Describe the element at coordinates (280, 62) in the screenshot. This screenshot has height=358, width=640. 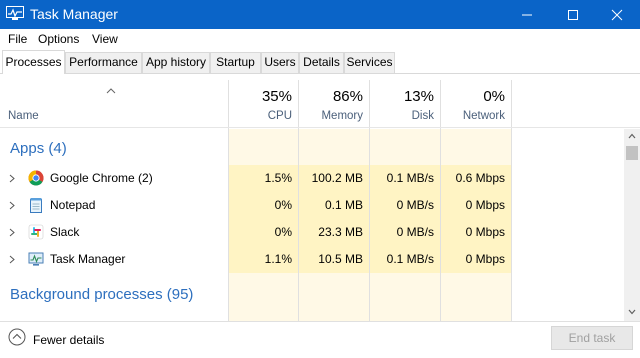
I see `tab-users: Users` at that location.